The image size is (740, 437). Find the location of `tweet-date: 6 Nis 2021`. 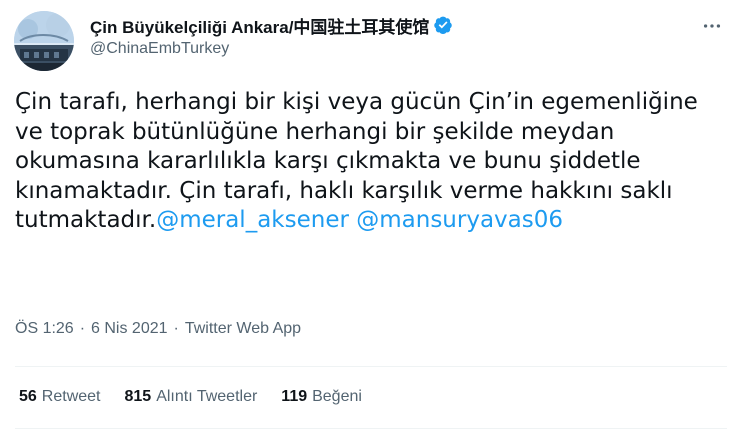

tweet-date: 6 Nis 2021 is located at coordinates (129, 329).